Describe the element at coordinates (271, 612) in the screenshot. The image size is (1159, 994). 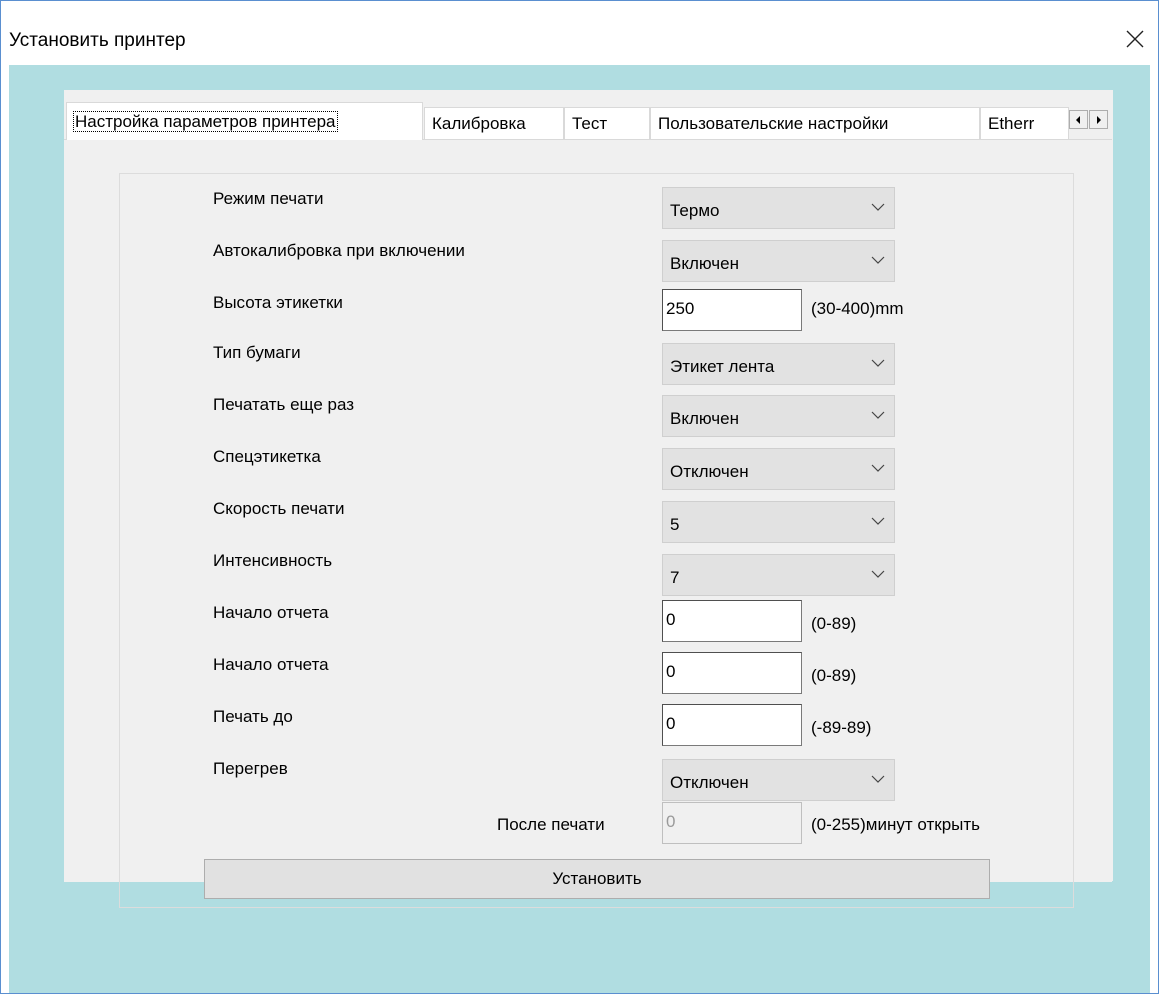
I see `report-start-label: Начало отчета` at that location.